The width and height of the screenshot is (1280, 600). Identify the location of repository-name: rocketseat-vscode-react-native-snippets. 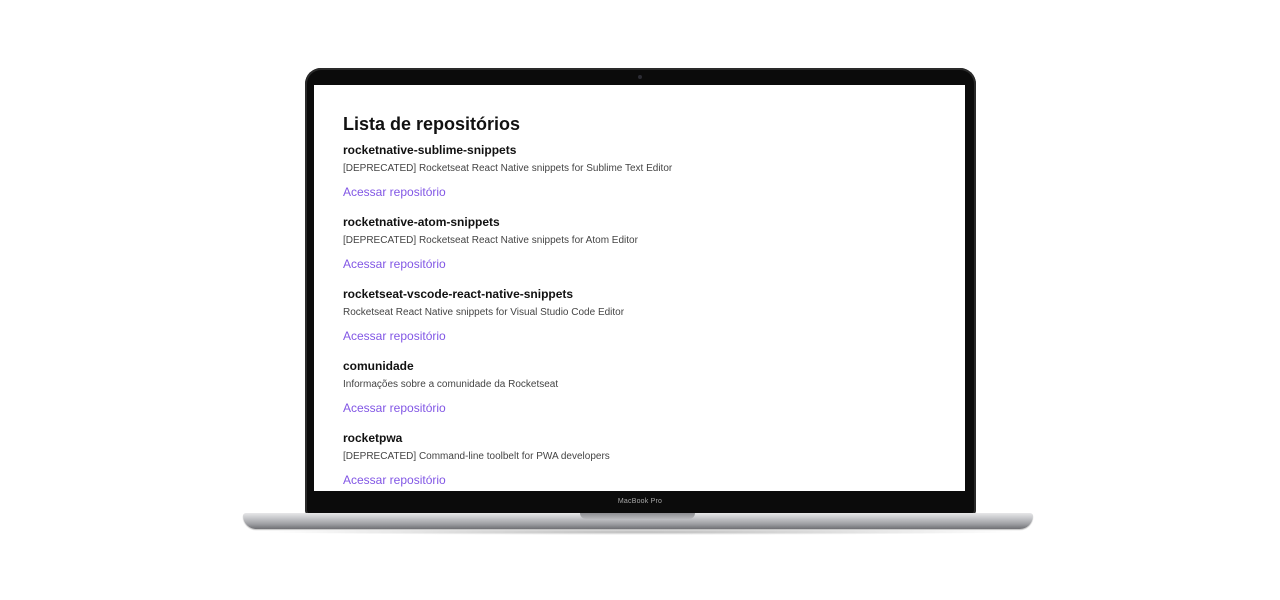
(458, 294).